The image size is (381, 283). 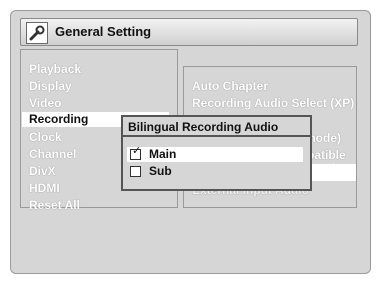 I want to click on submenu-item-recording-audio-select: Recording Audio Select (XP), so click(x=273, y=103).